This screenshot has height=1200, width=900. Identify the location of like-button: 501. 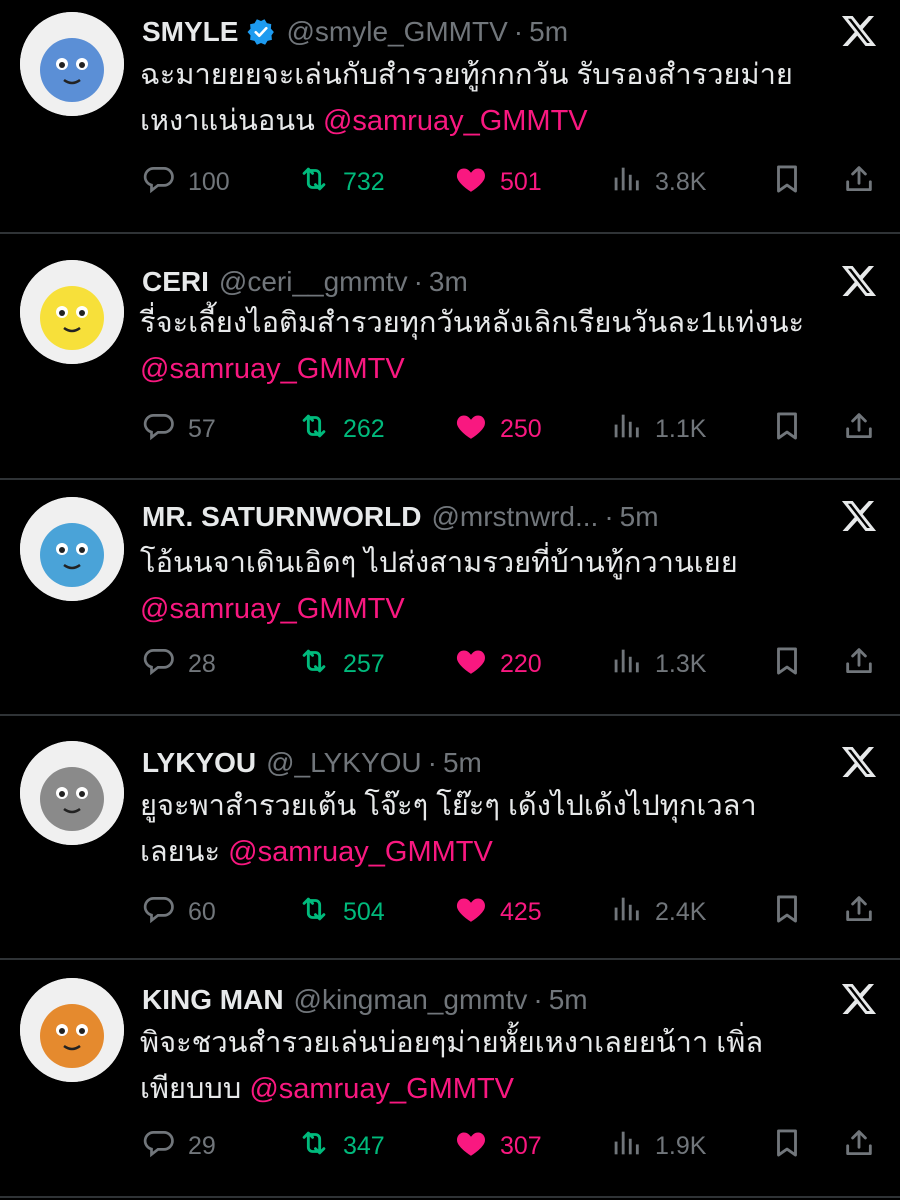
(498, 182).